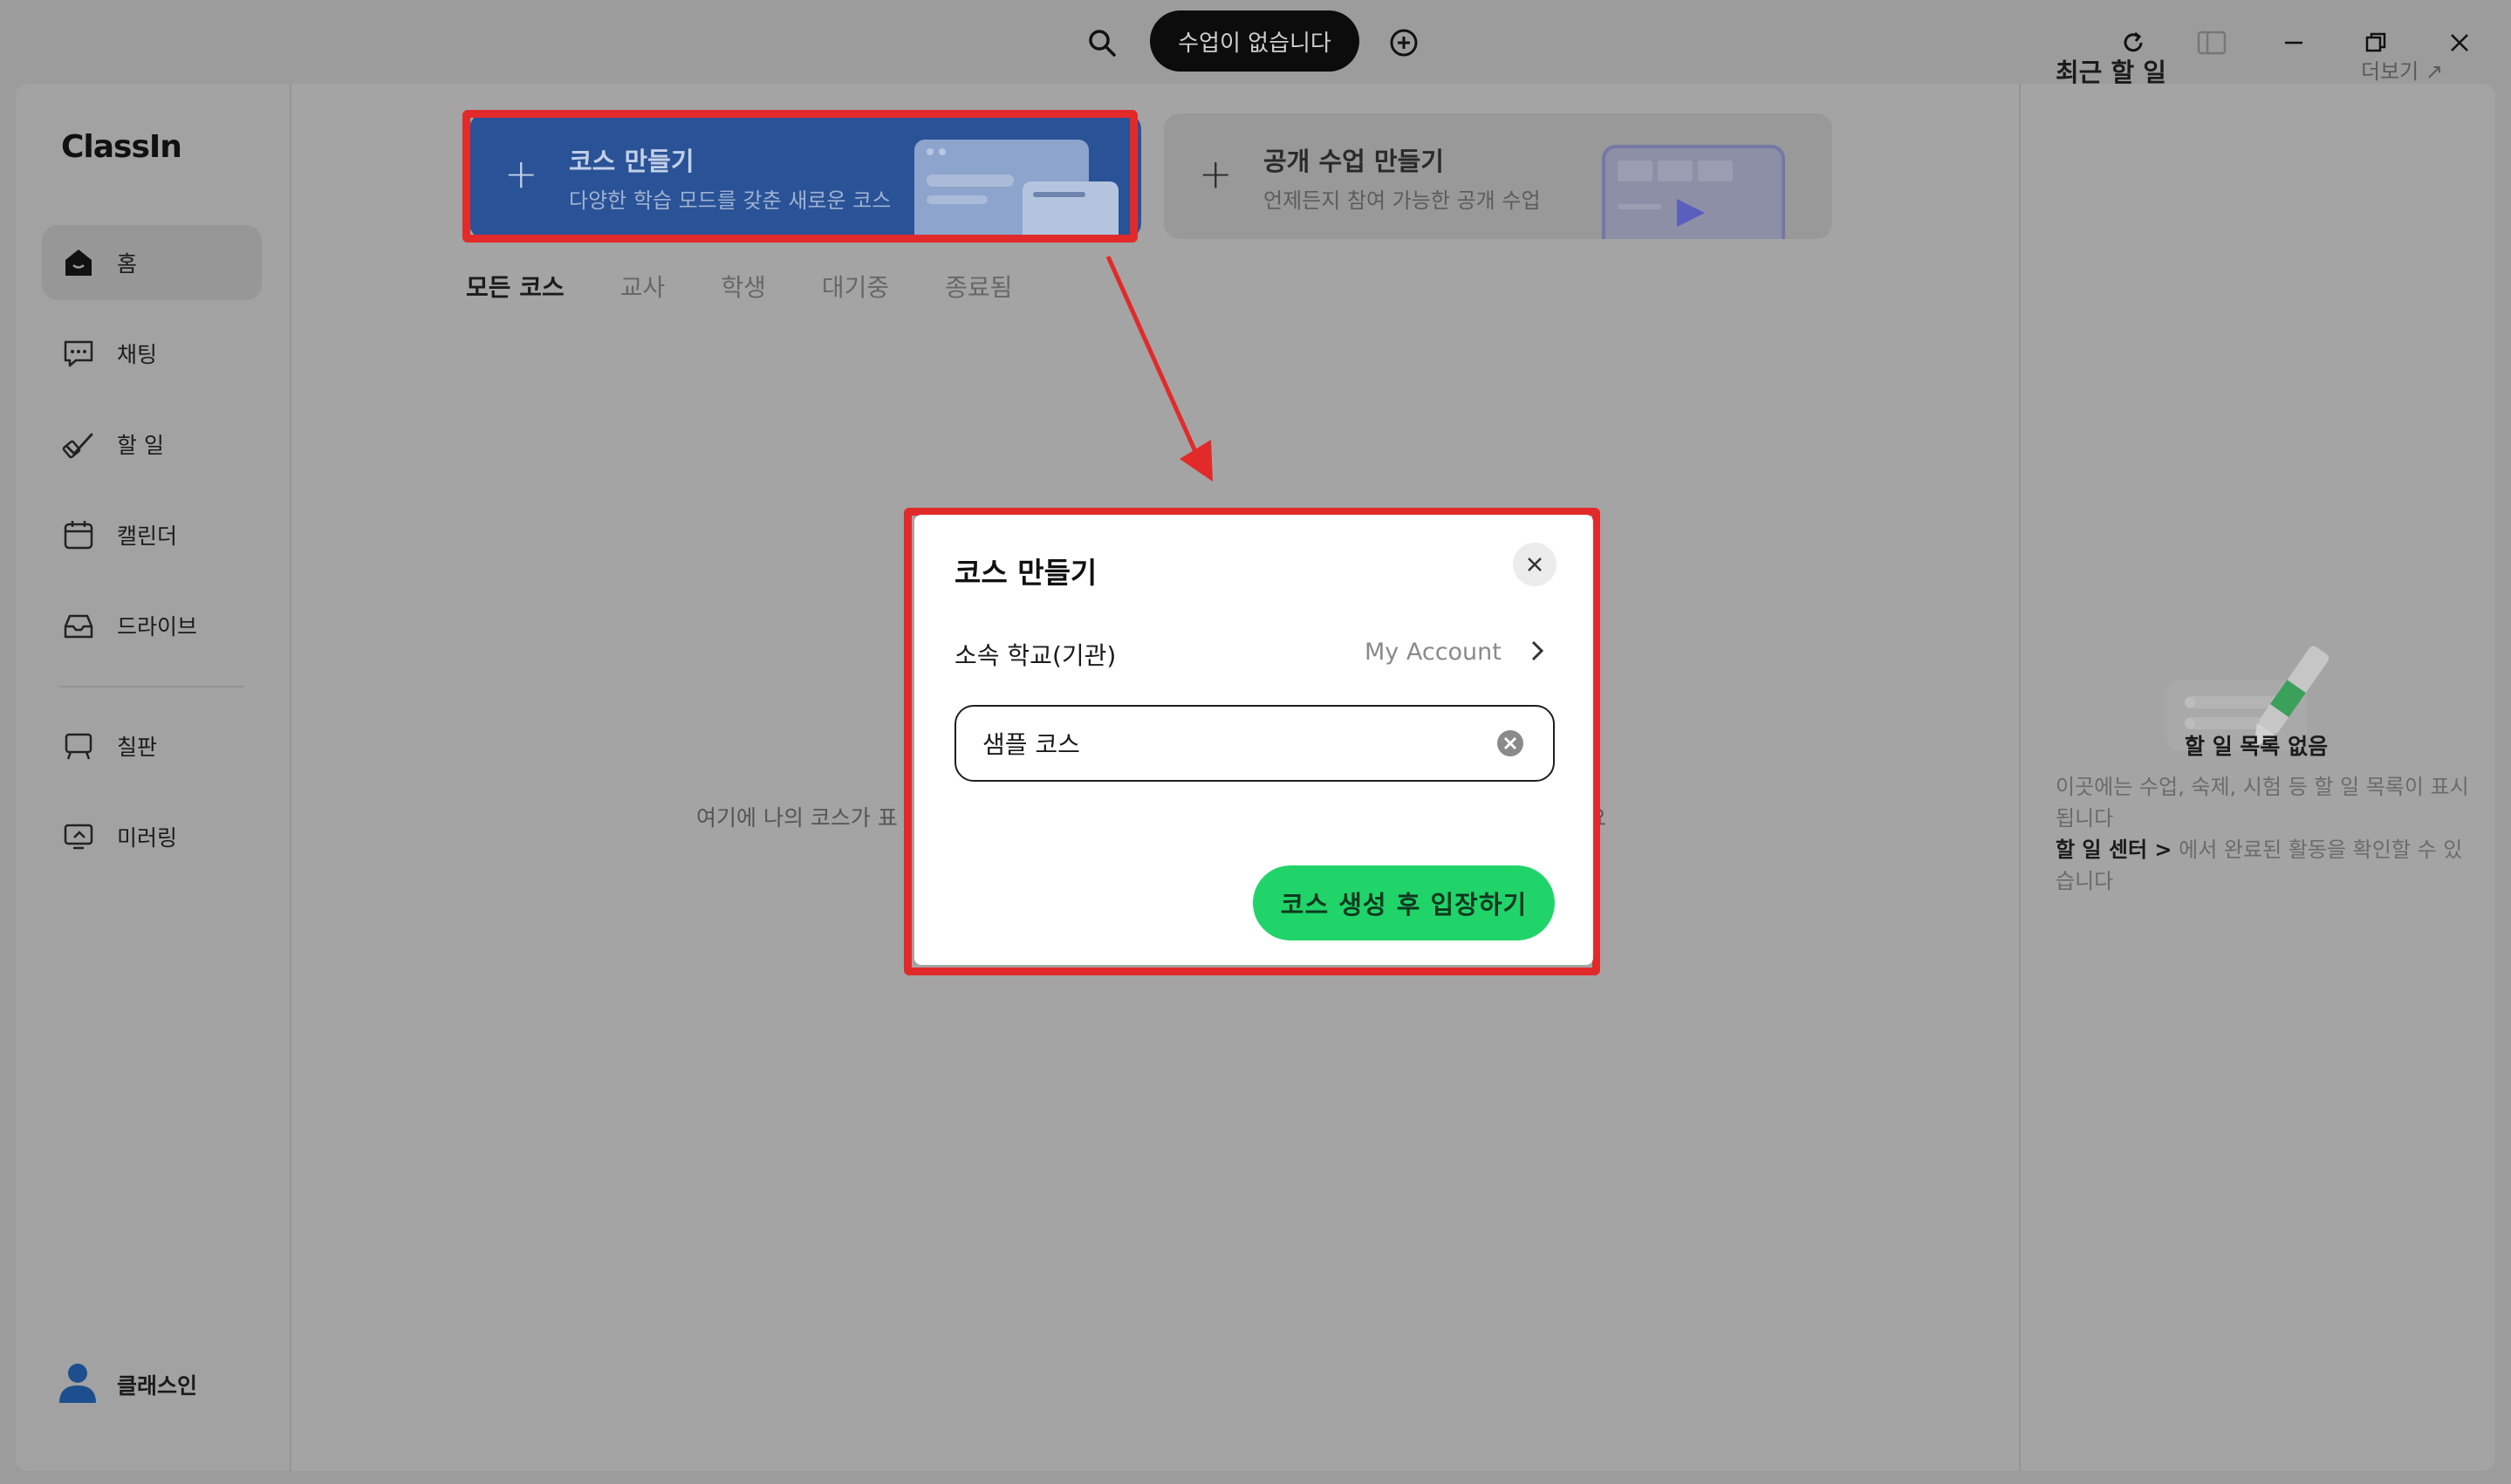 The width and height of the screenshot is (2511, 1484). What do you see at coordinates (1035, 655) in the screenshot?
I see `organization-label: 소속 학교(기관)` at bounding box center [1035, 655].